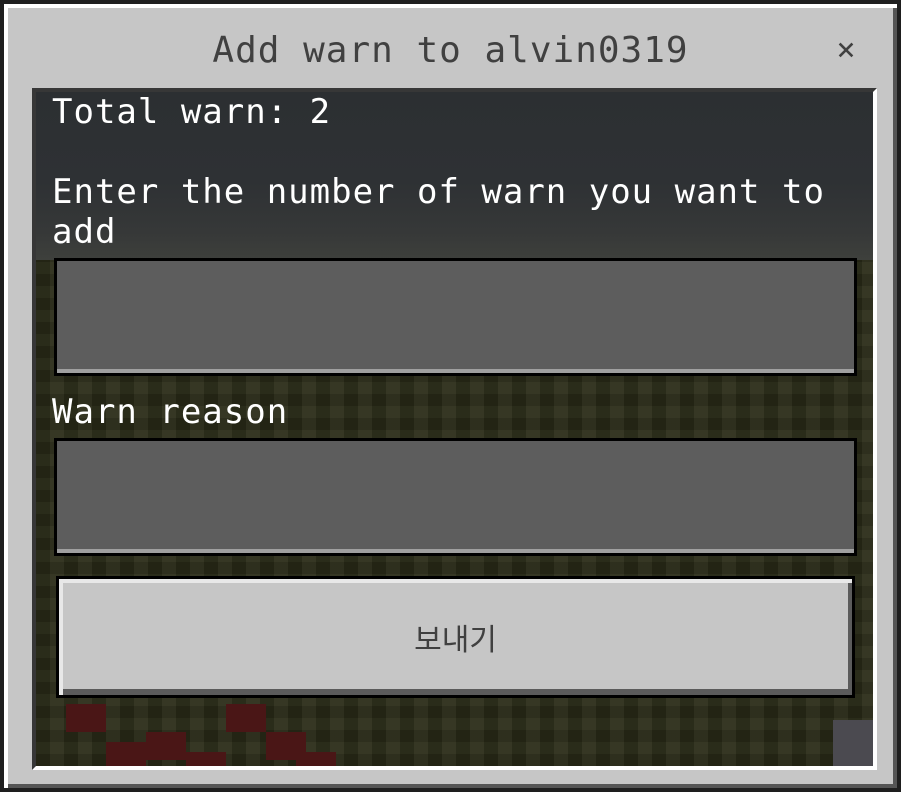  I want to click on warn-reason-input, so click(455, 497).